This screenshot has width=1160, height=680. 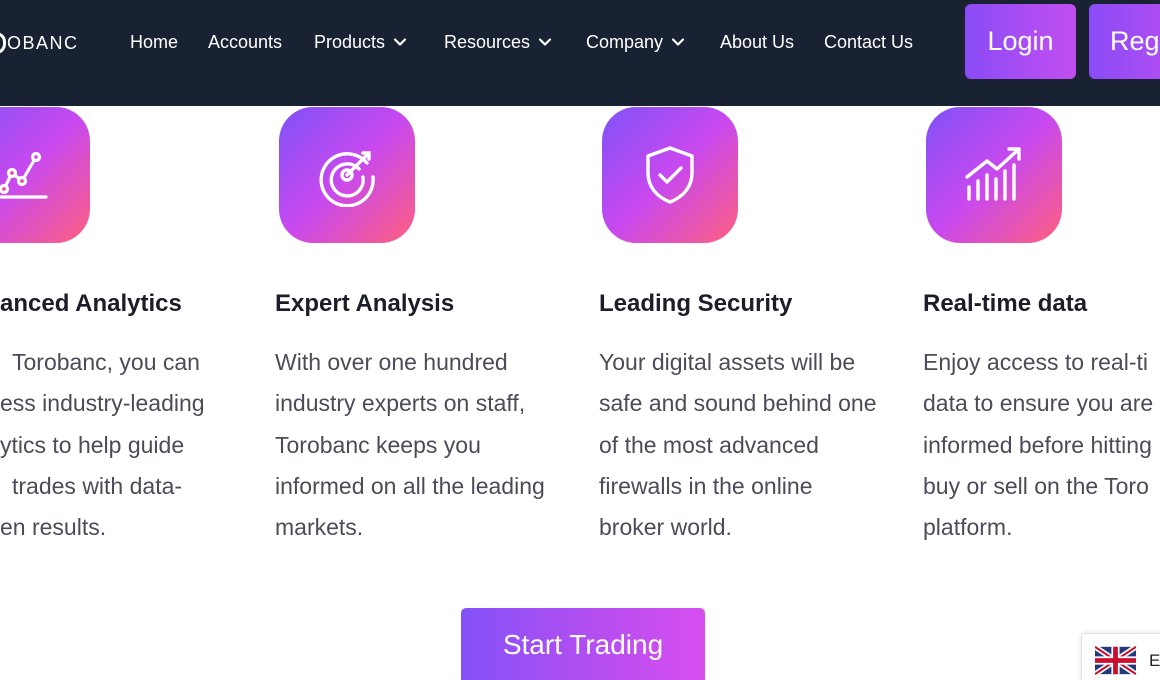 I want to click on language-selector: E, so click(x=1120, y=656).